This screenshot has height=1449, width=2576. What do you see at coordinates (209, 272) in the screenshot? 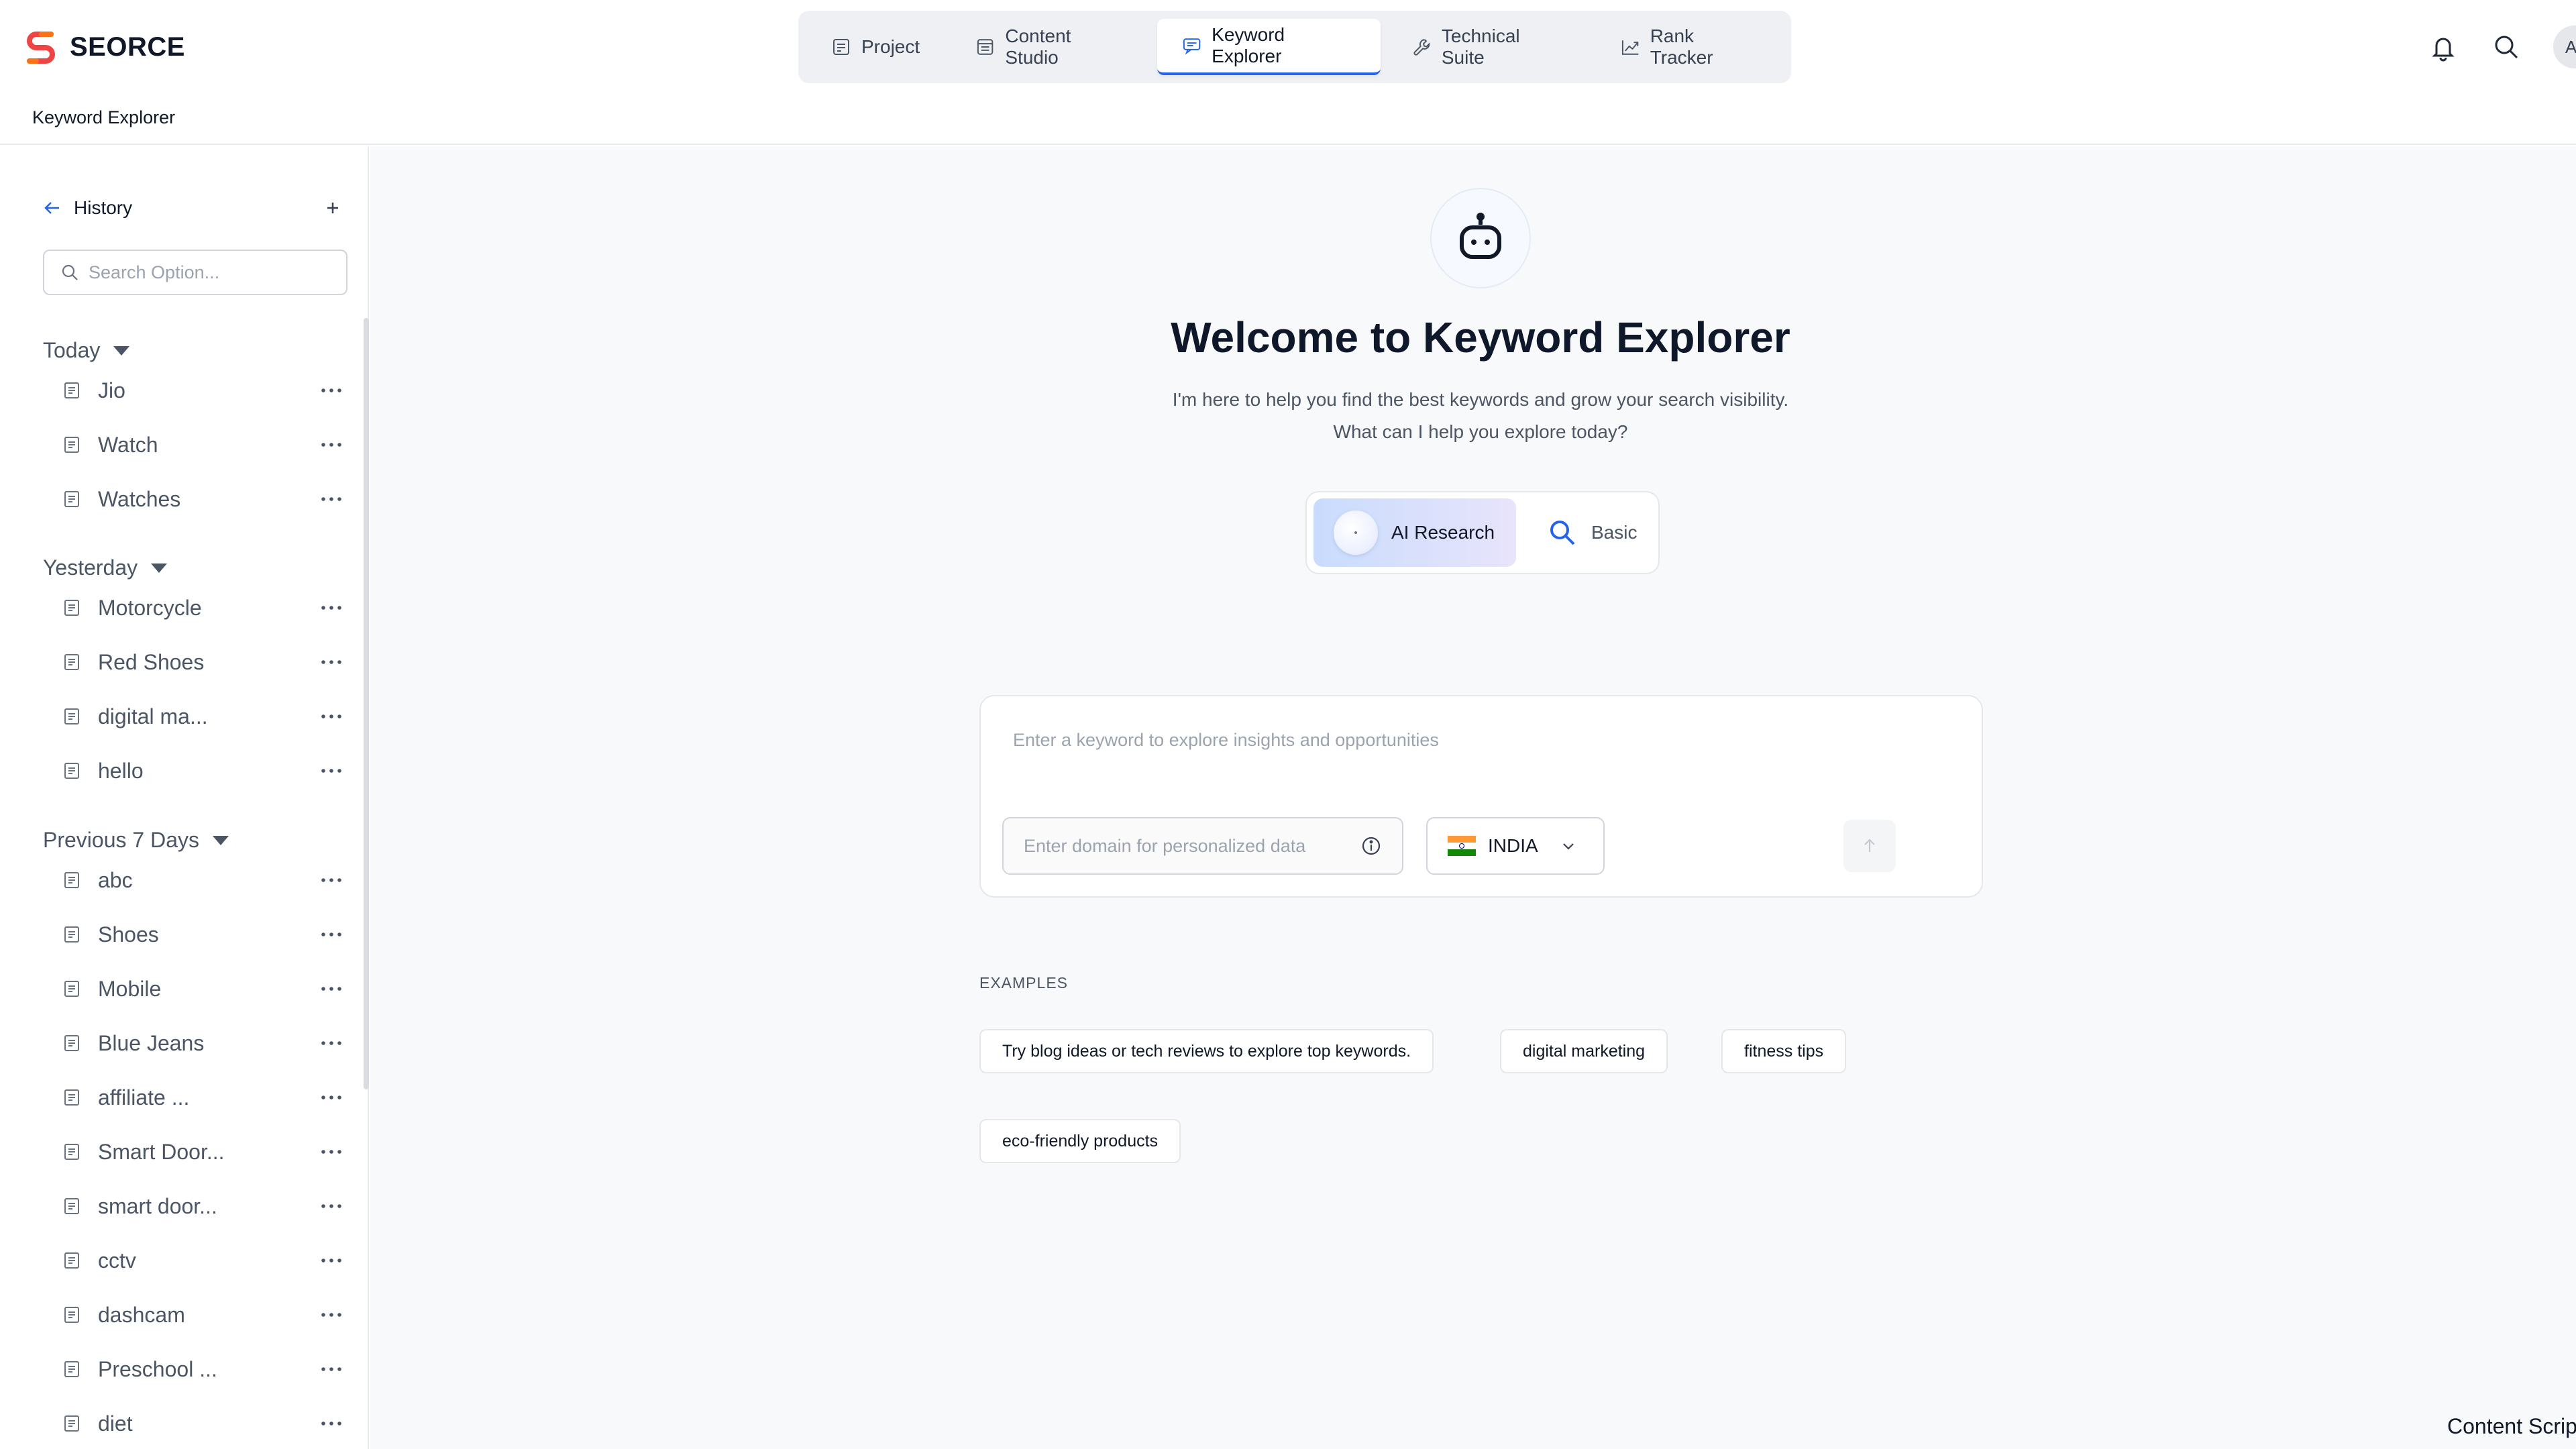
I see `history-search-input` at bounding box center [209, 272].